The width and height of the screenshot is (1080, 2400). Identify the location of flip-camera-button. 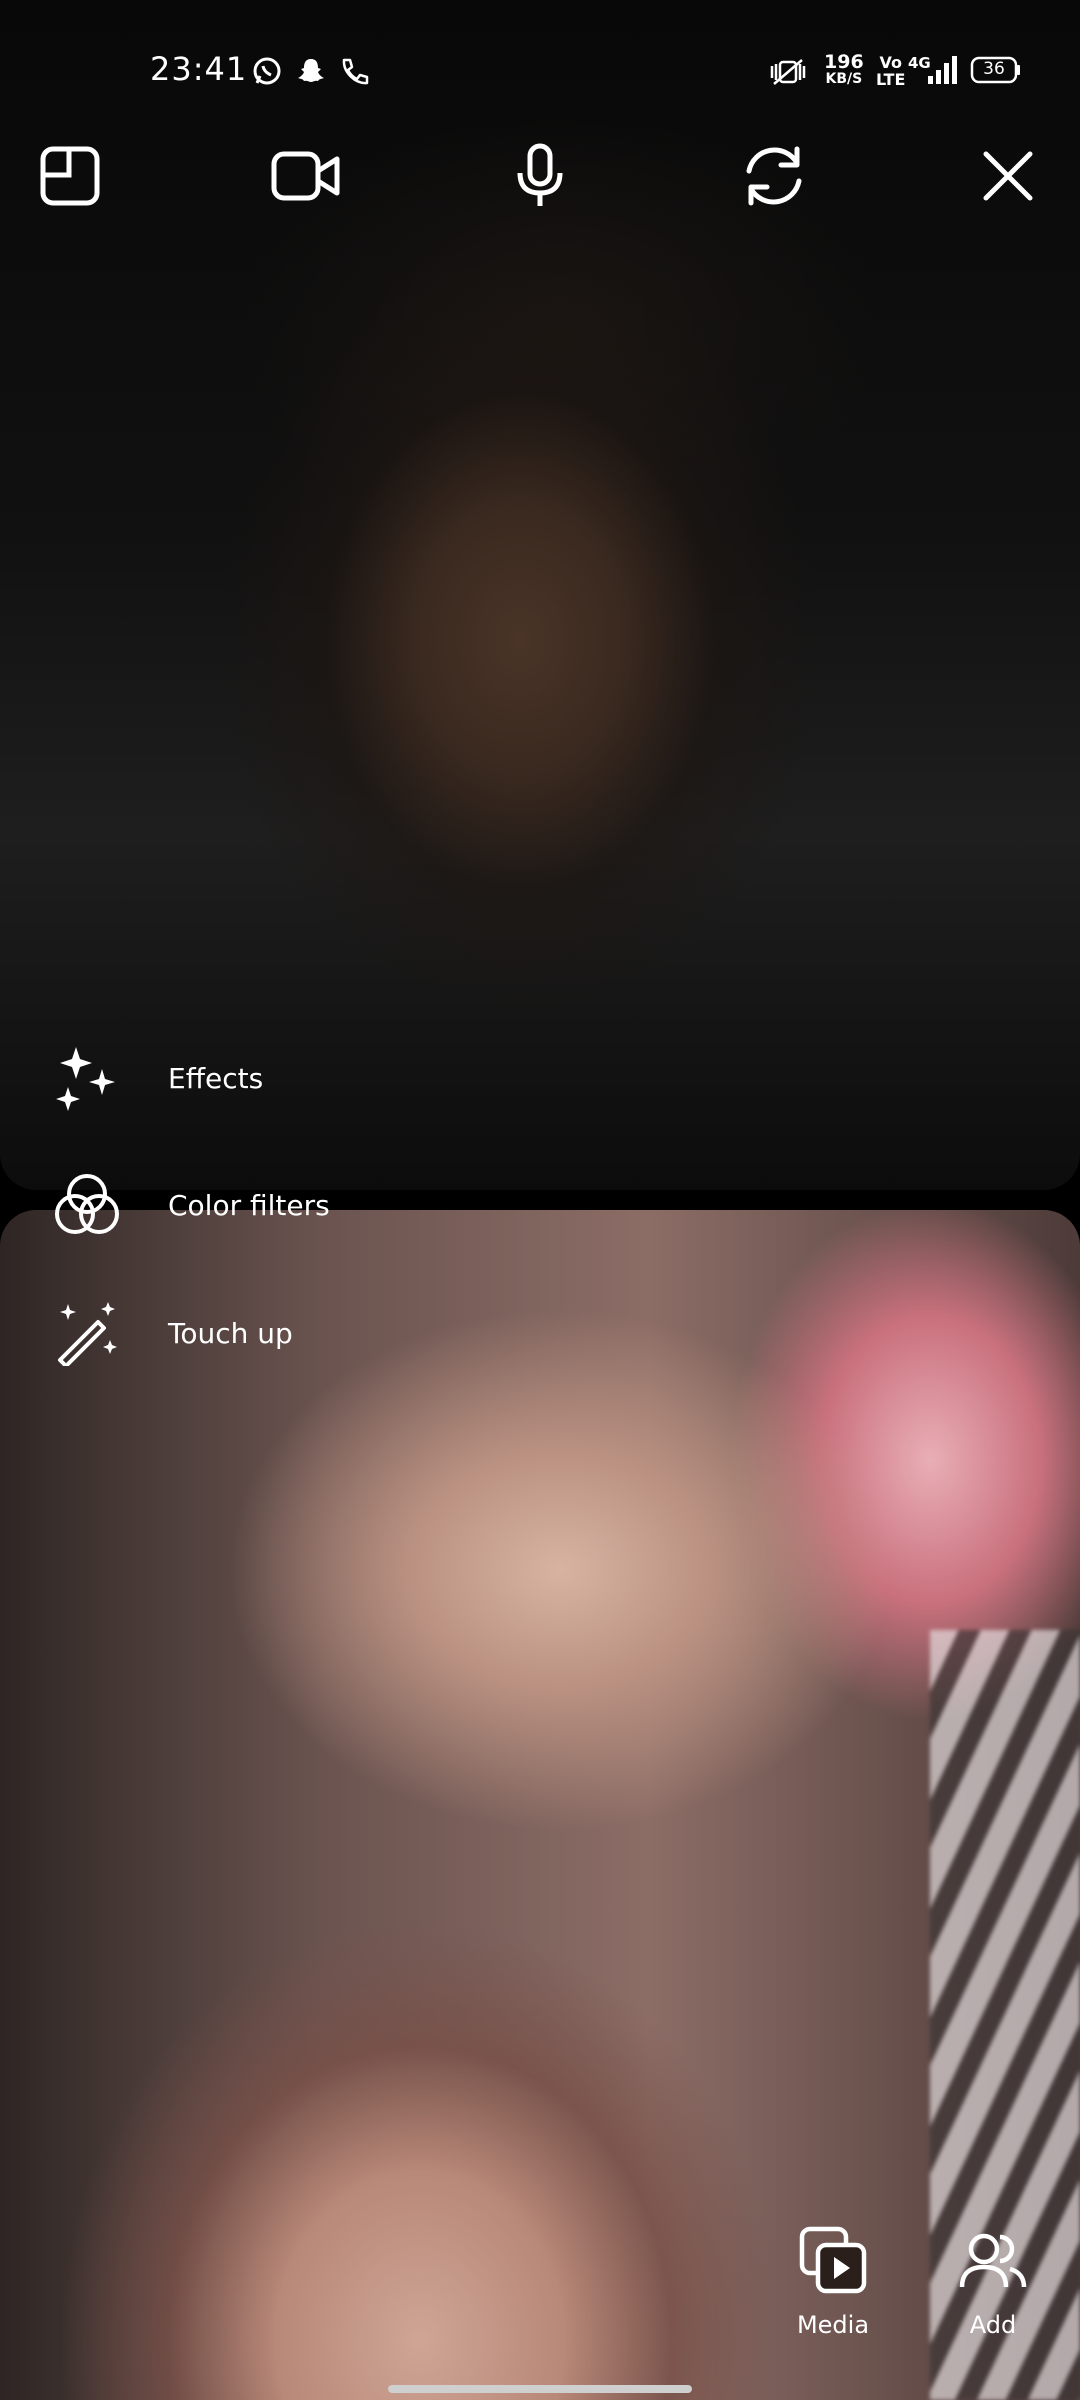
(774, 178).